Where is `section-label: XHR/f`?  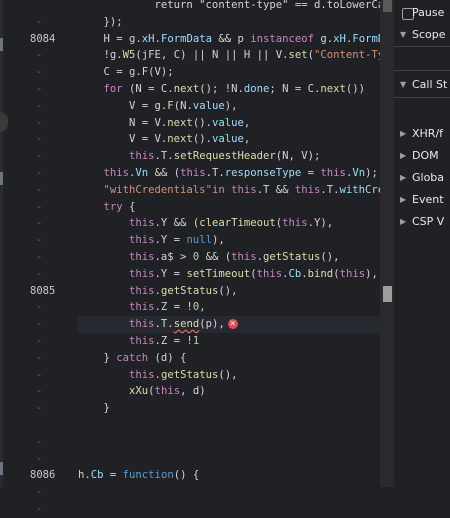 section-label: XHR/f is located at coordinates (428, 133).